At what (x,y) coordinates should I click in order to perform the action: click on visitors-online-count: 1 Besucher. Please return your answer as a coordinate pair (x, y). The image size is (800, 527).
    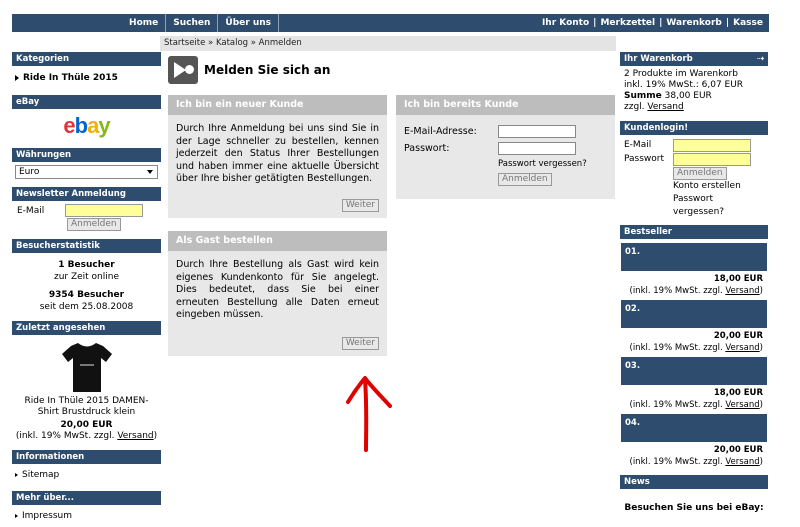
    Looking at the image, I should click on (86, 265).